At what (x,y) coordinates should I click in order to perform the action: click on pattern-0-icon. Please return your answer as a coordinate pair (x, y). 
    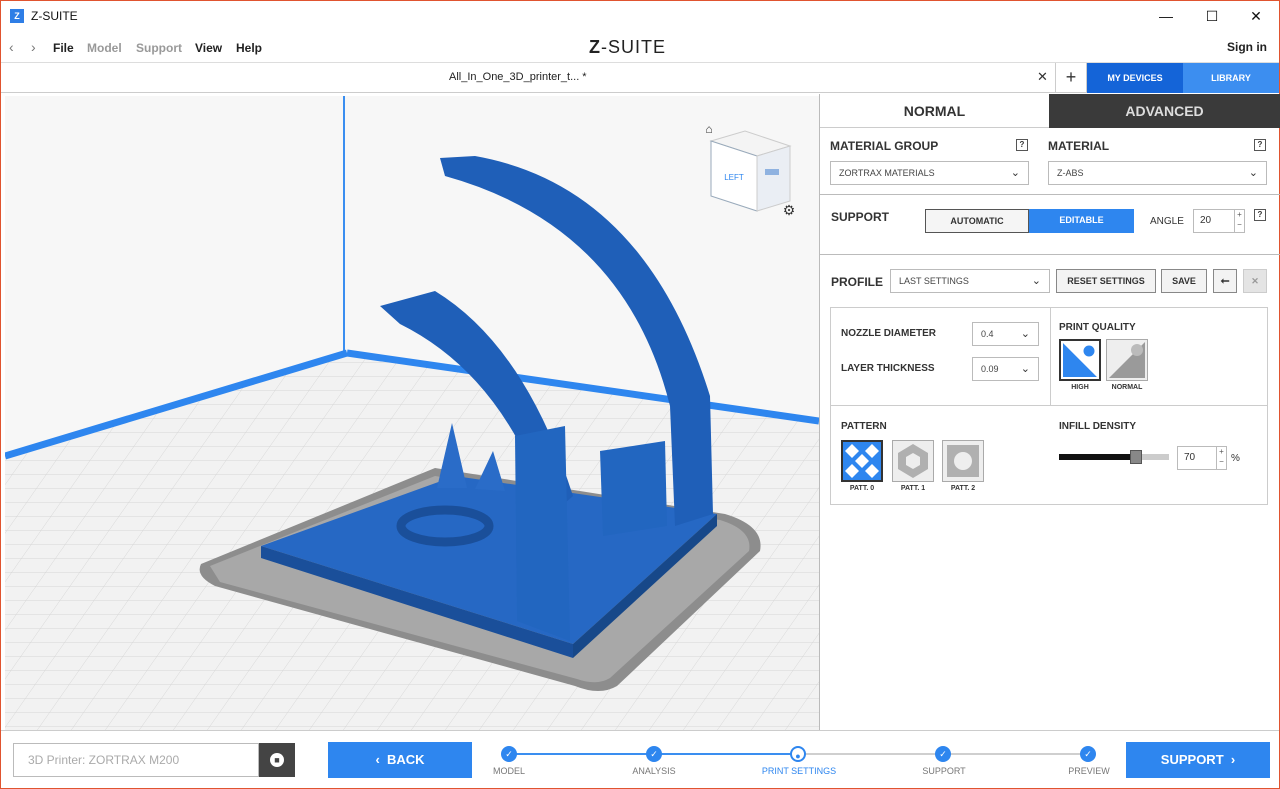
    Looking at the image, I should click on (862, 461).